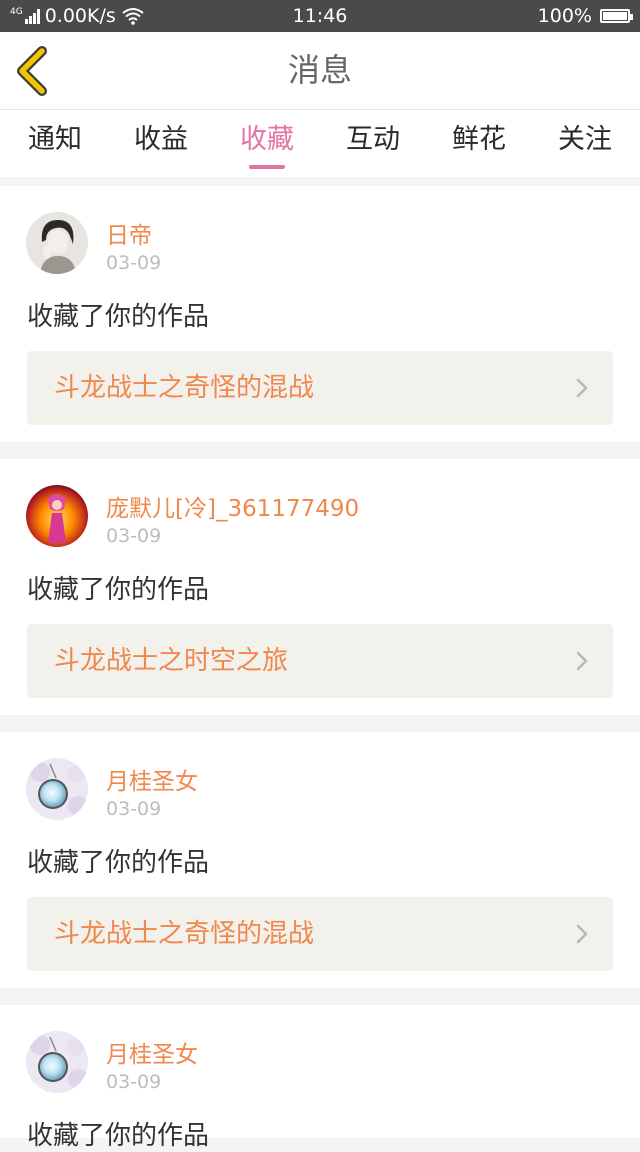 This screenshot has width=640, height=1152. What do you see at coordinates (564, 16) in the screenshot?
I see `battery-percent: 100%` at bounding box center [564, 16].